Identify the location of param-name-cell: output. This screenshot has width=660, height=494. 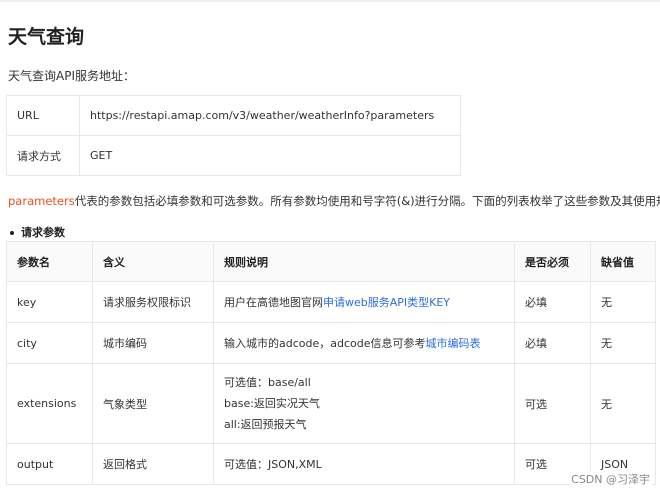
(49, 464).